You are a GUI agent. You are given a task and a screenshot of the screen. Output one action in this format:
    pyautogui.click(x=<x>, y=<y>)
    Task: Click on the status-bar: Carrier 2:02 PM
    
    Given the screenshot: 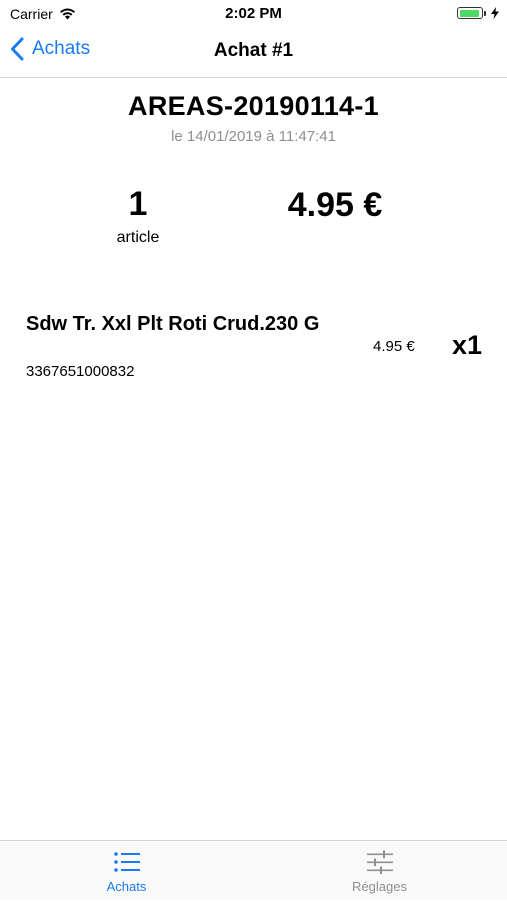 What is the action you would take?
    pyautogui.click(x=253, y=14)
    